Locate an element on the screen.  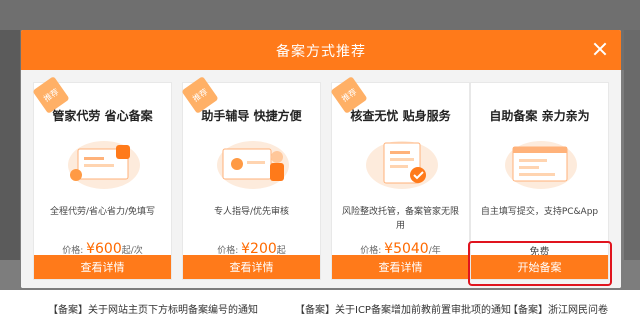
browser-illustration-icon is located at coordinates (541, 165).